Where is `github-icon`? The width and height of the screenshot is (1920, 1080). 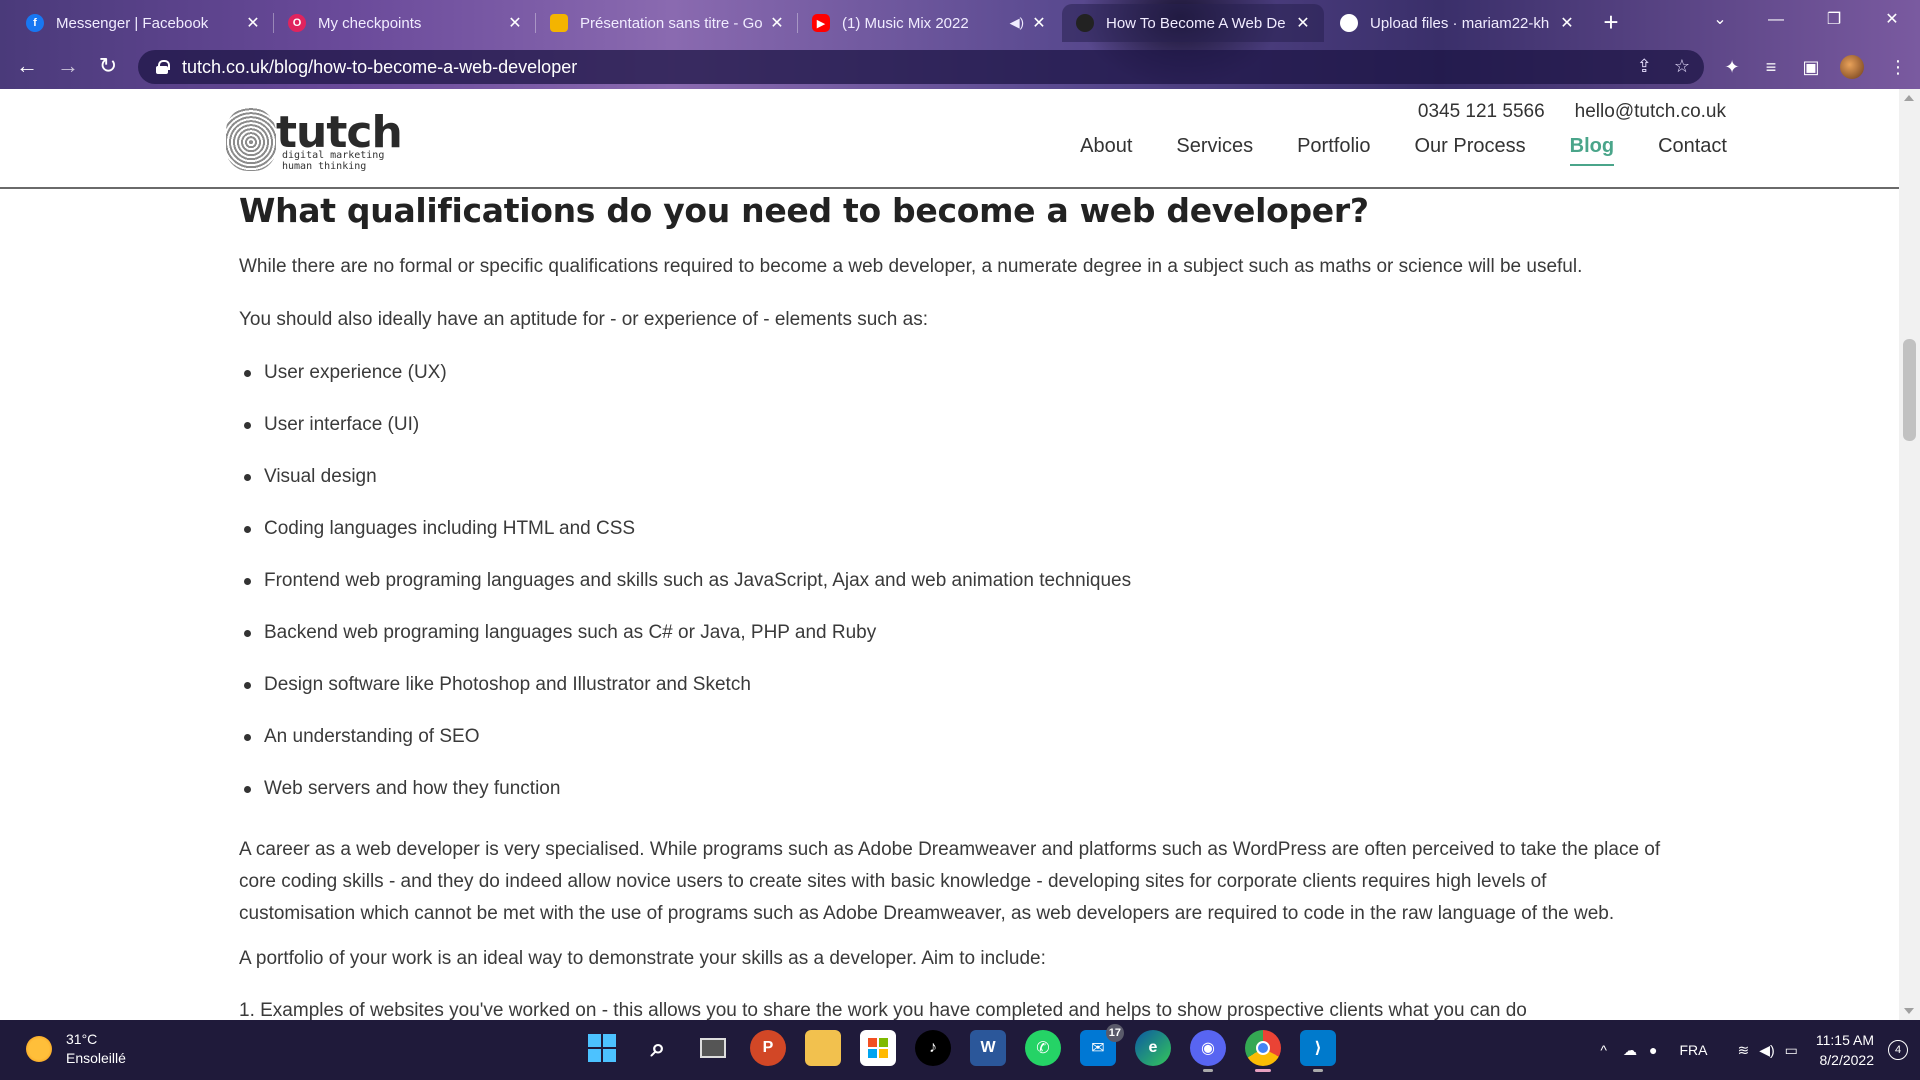 github-icon is located at coordinates (1349, 23).